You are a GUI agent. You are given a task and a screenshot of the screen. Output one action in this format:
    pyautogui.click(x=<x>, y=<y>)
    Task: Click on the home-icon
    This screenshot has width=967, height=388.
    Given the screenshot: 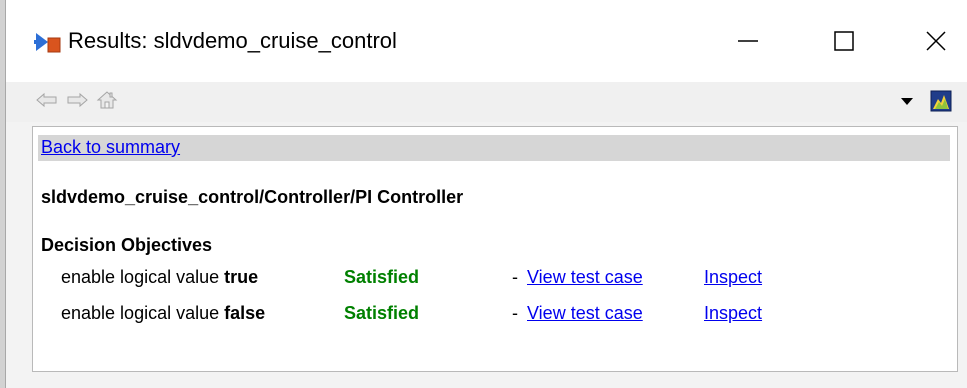 What is the action you would take?
    pyautogui.click(x=107, y=100)
    